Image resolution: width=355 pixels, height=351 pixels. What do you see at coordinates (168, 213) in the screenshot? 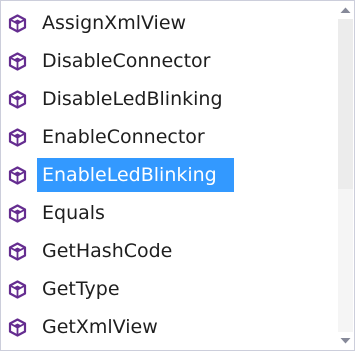
I see `list-item: Equals` at bounding box center [168, 213].